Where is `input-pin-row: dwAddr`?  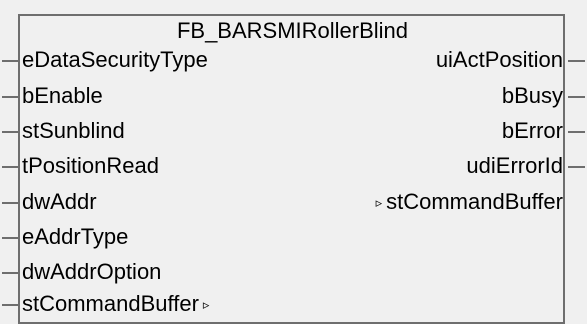
input-pin-row: dwAddr is located at coordinates (145, 202).